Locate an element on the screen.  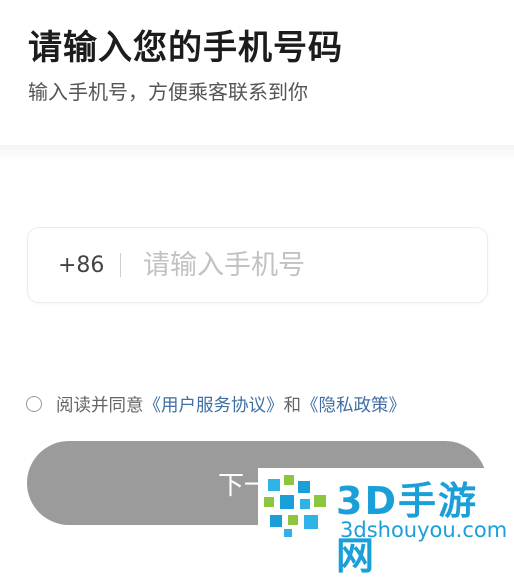
country-code-selector: +86 is located at coordinates (88, 265).